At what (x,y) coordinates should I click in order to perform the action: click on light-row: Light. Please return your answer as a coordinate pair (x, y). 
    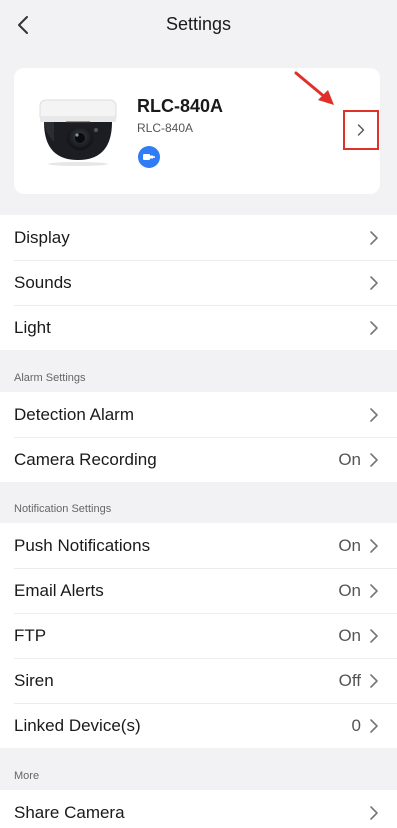
    Looking at the image, I should click on (198, 327).